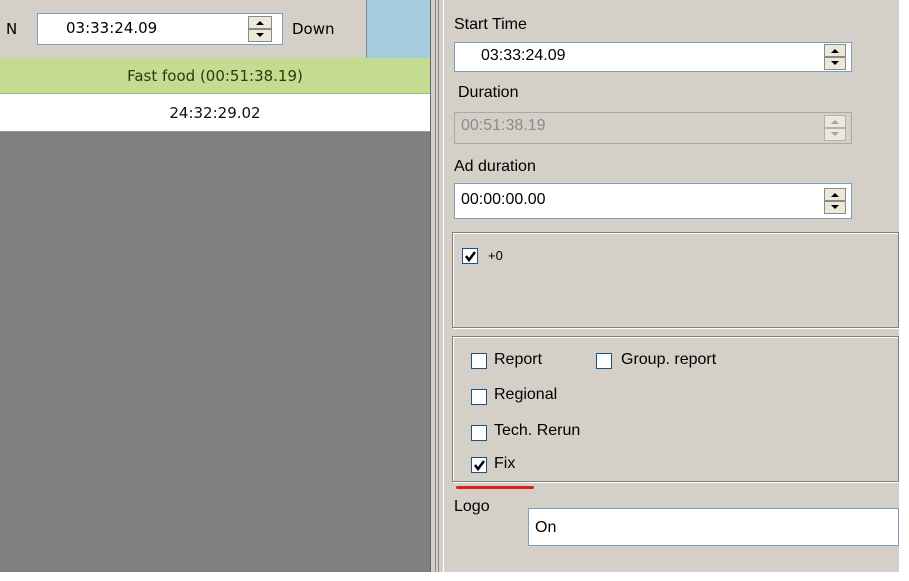 The image size is (909, 581). What do you see at coordinates (490, 24) in the screenshot?
I see `start-time-label: Start Time` at bounding box center [490, 24].